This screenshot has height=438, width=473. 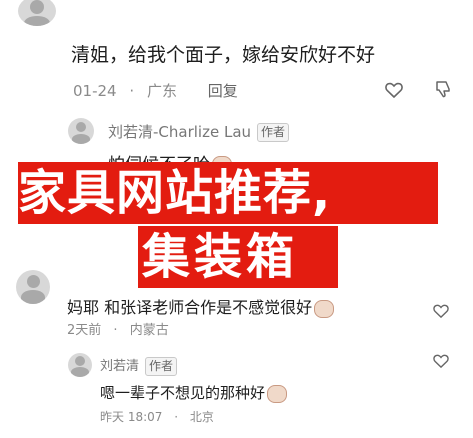 What do you see at coordinates (118, 330) in the screenshot?
I see `comment-meta: 2天前 · 内蒙古` at bounding box center [118, 330].